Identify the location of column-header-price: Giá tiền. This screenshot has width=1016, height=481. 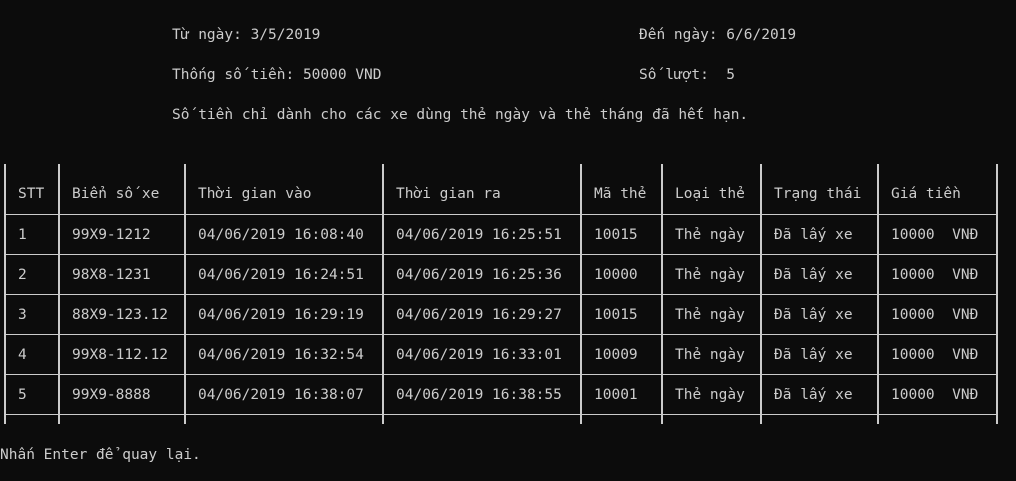
(926, 194).